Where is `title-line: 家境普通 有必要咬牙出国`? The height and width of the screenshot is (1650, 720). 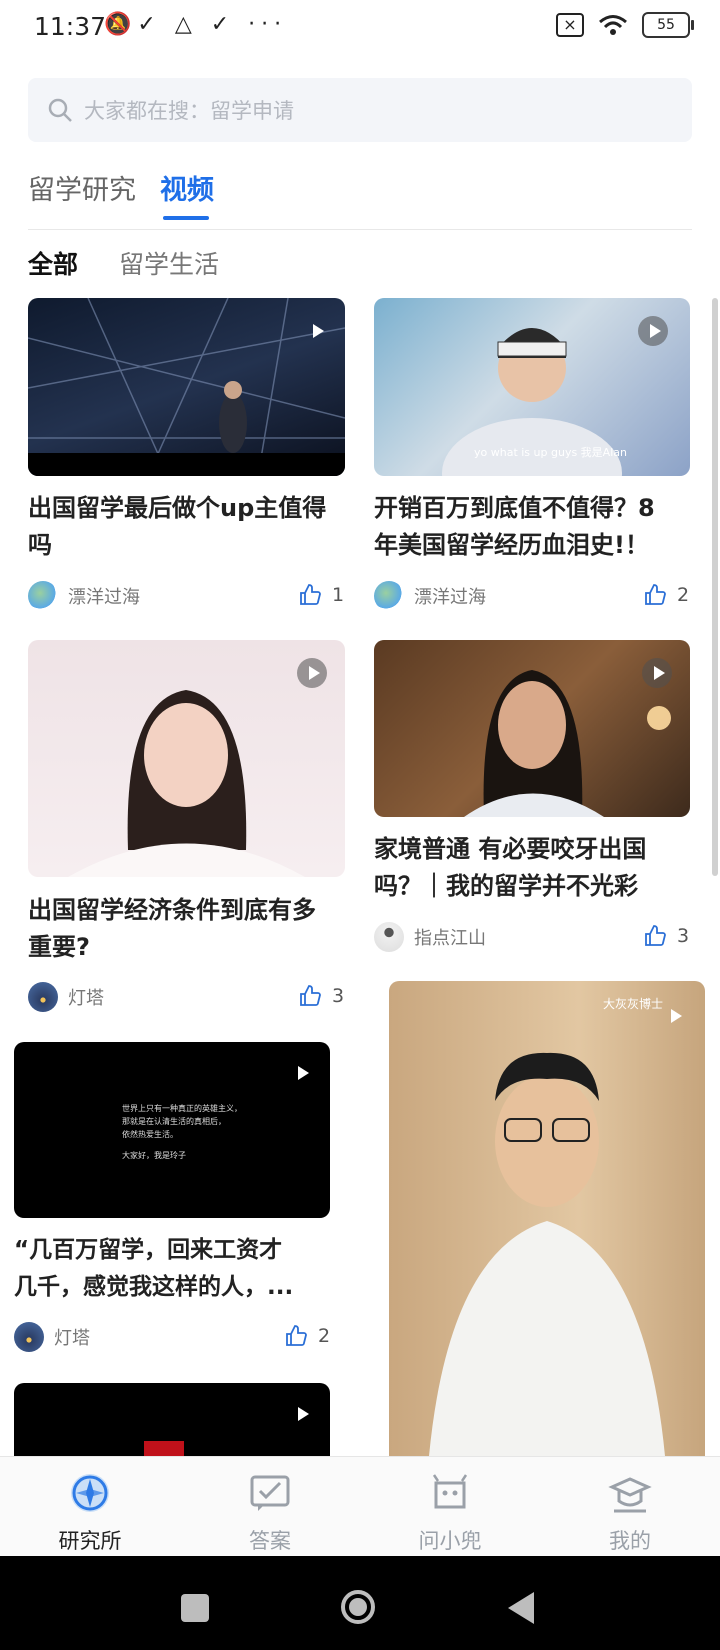 title-line: 家境普通 有必要咬牙出国 is located at coordinates (510, 849).